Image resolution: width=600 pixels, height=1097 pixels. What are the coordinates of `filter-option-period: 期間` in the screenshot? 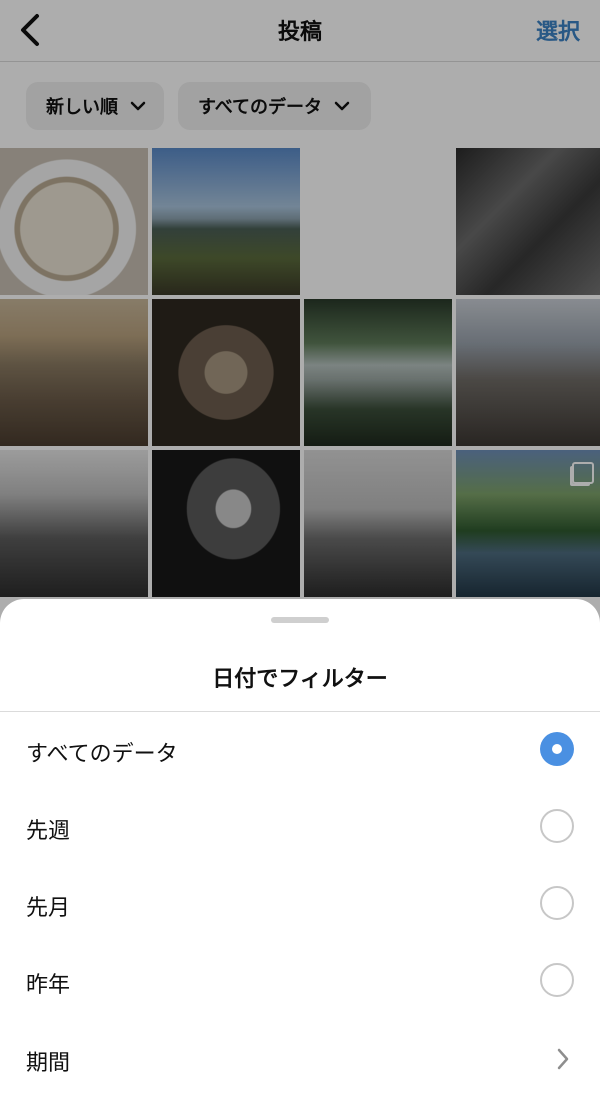 It's located at (300, 1060).